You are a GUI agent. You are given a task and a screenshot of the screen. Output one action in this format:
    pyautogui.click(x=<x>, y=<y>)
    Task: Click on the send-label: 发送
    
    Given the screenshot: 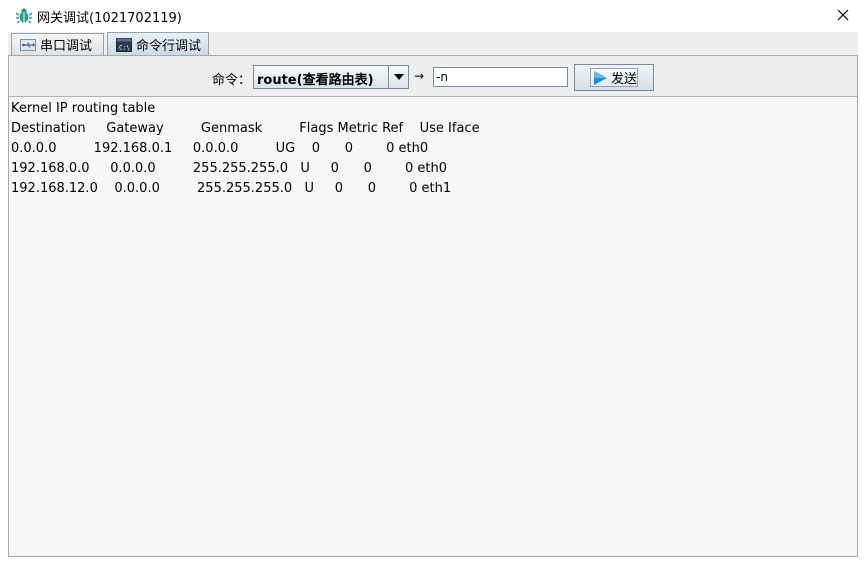 What is the action you would take?
    pyautogui.click(x=624, y=79)
    